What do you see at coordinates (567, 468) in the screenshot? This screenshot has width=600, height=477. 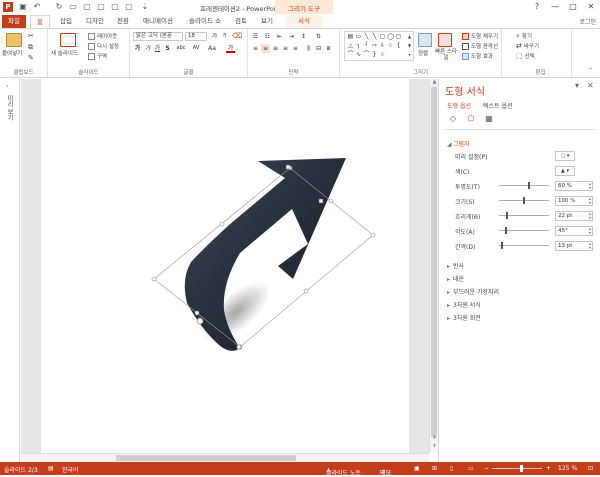 I see `zoom-level: 125 %` at bounding box center [567, 468].